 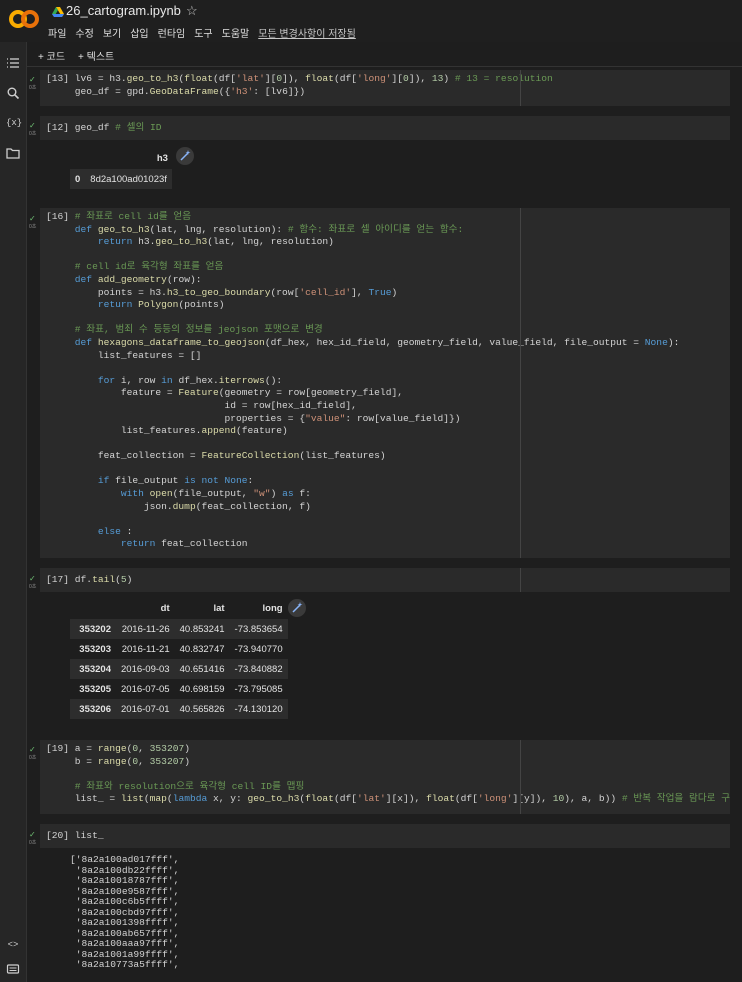 What do you see at coordinates (385, 580) in the screenshot?
I see `code-cell: [17] df.tail(5)` at bounding box center [385, 580].